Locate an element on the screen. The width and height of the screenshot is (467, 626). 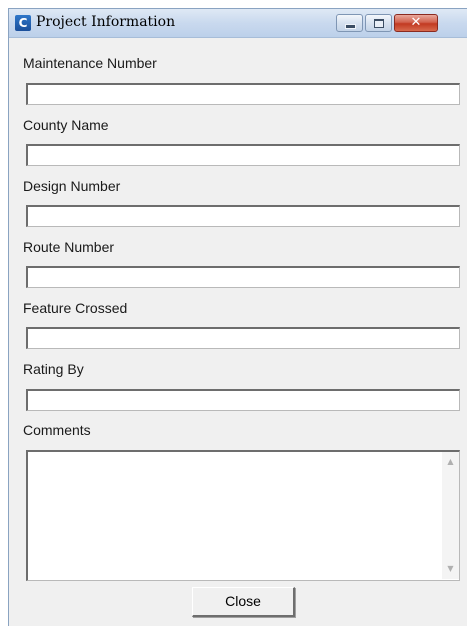
maximize-button is located at coordinates (378, 23).